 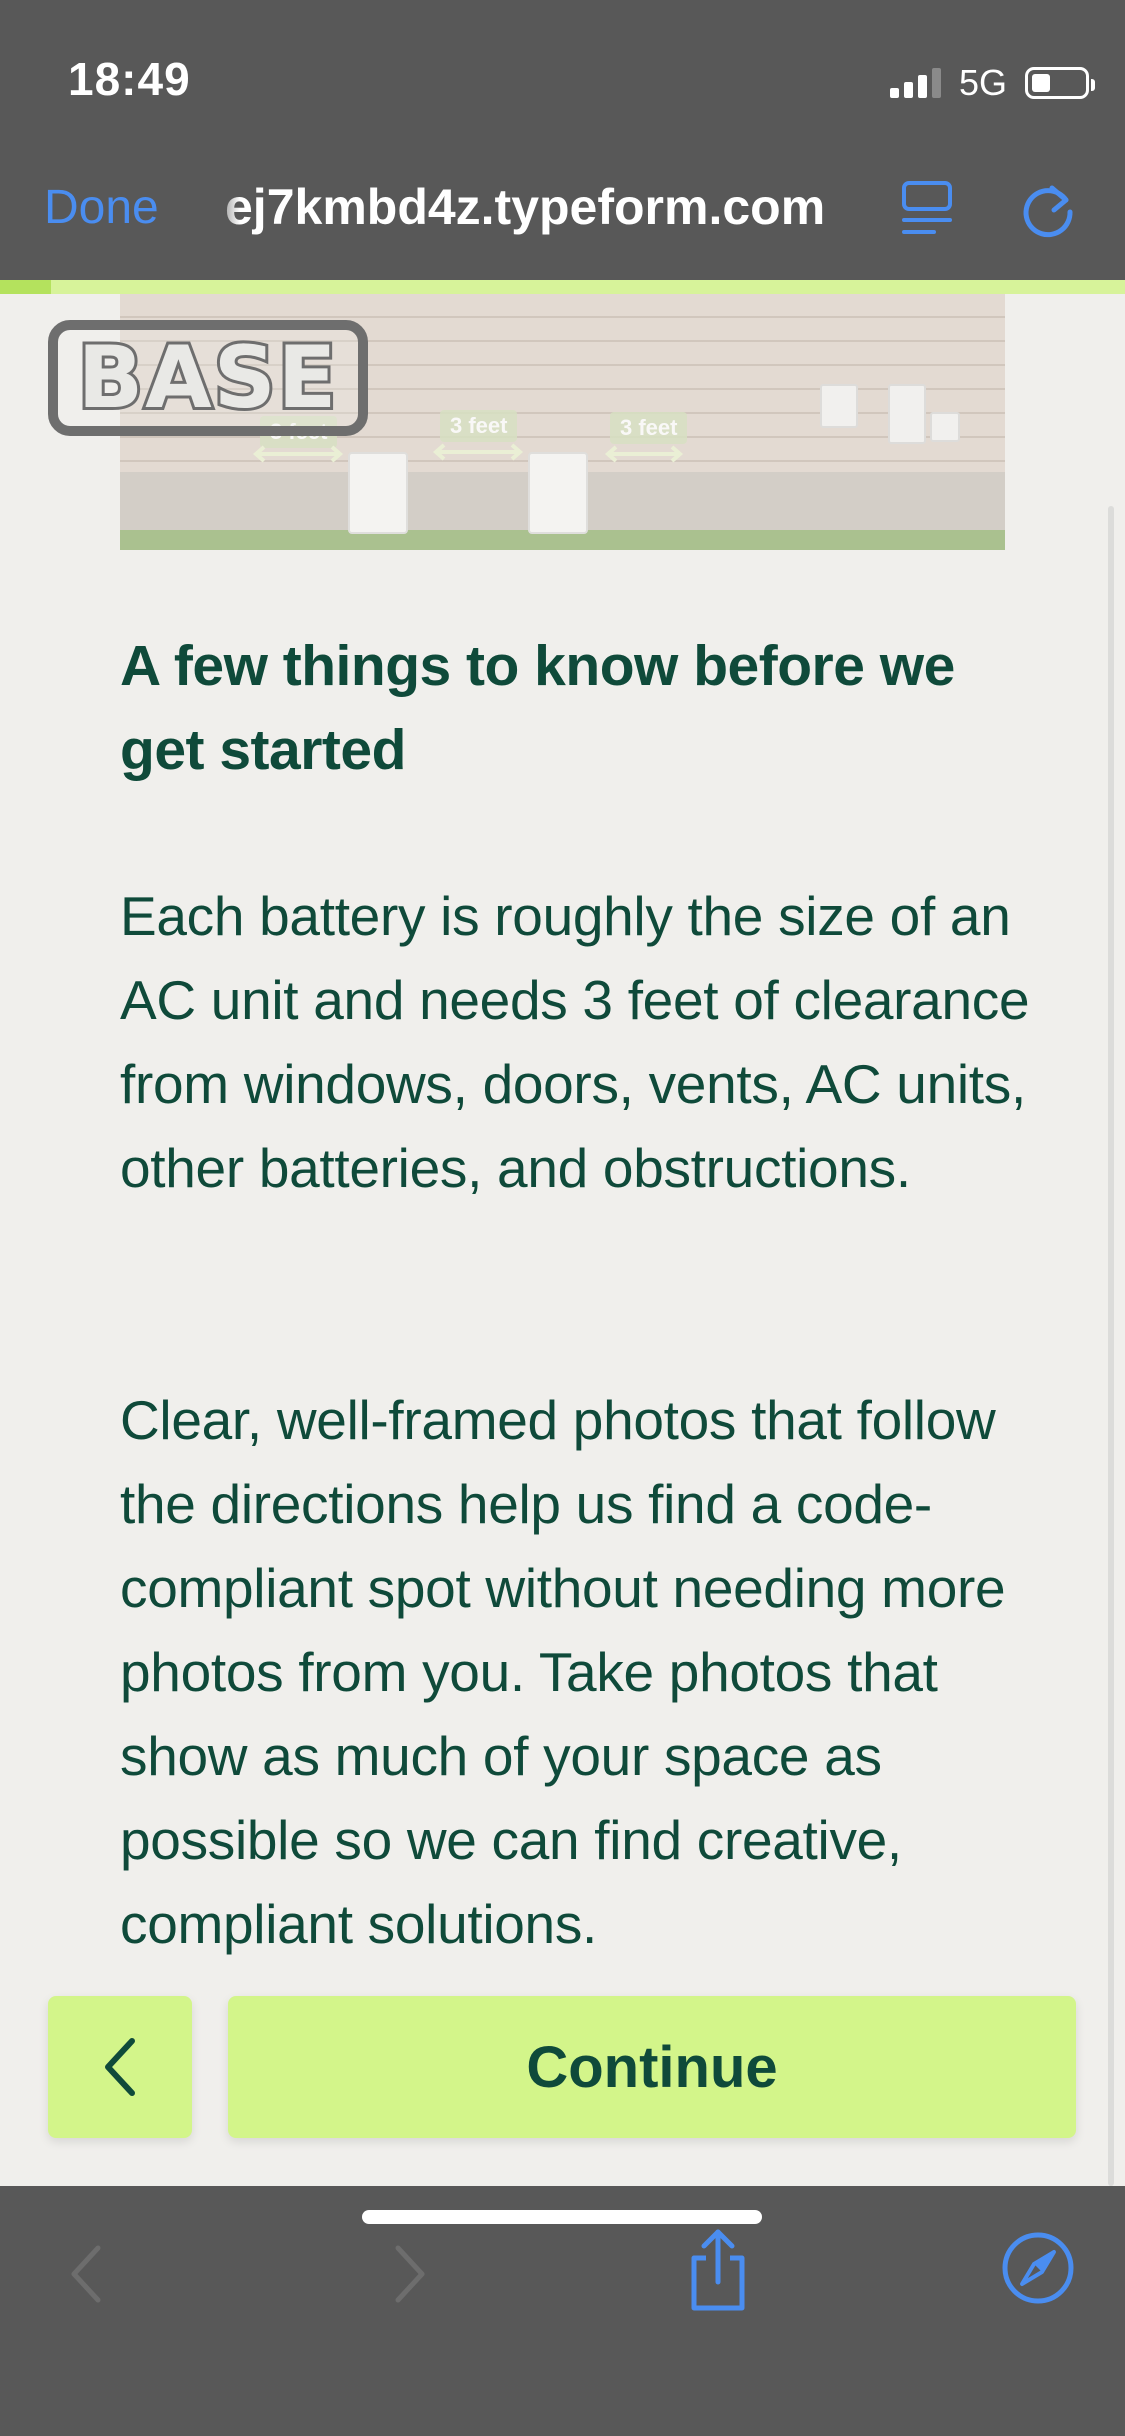 What do you see at coordinates (1048, 210) in the screenshot?
I see `reload-icon` at bounding box center [1048, 210].